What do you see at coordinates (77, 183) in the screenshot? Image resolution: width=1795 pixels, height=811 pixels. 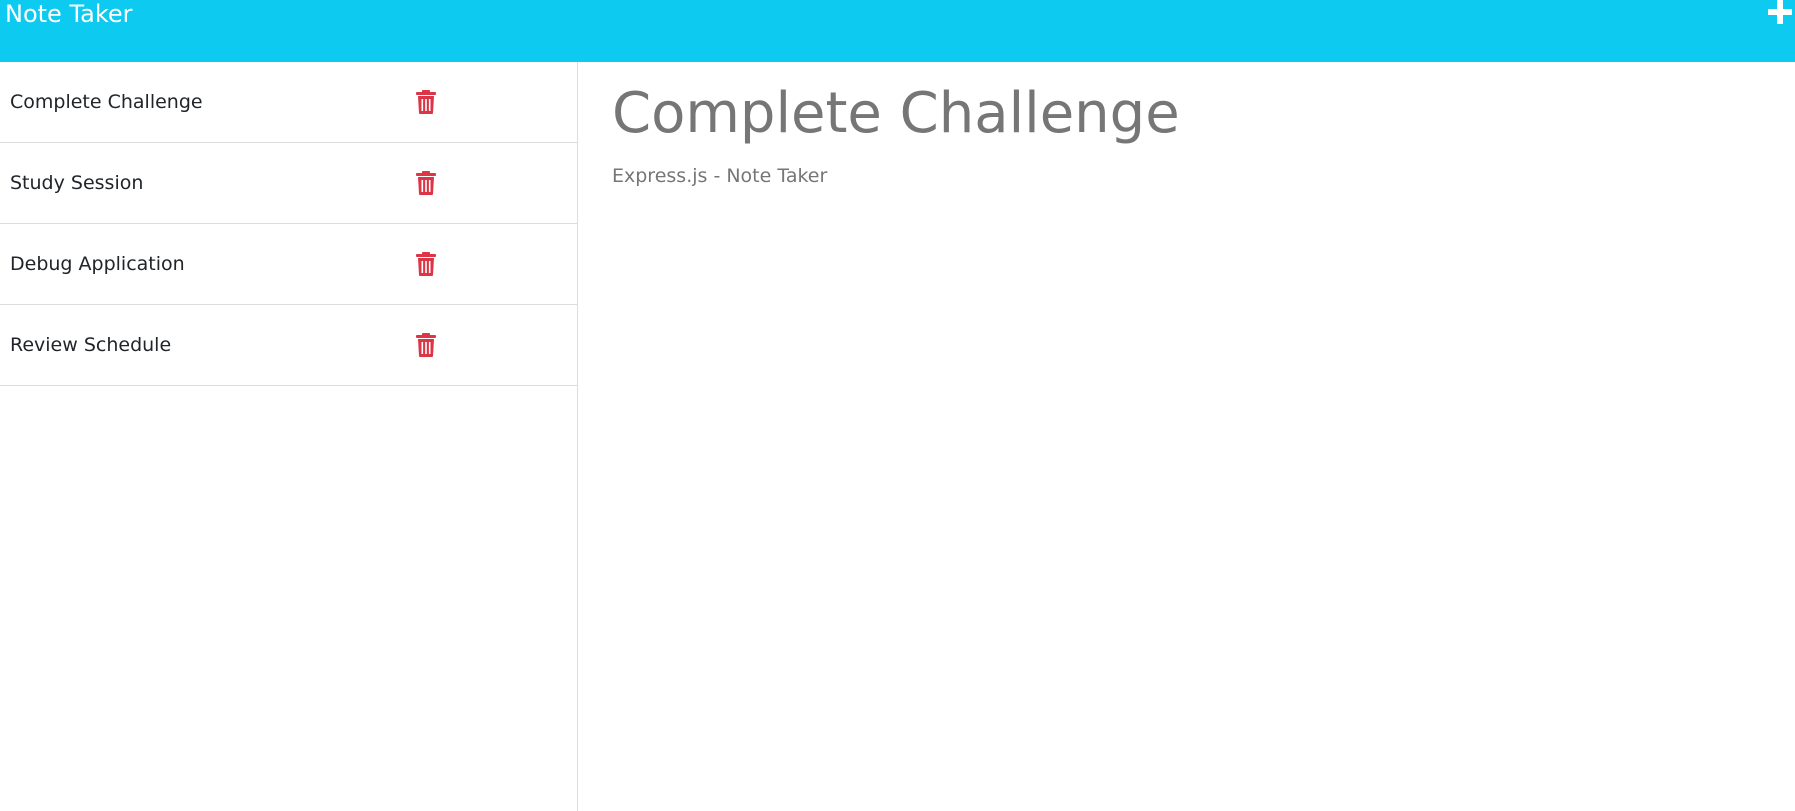 I see `note-title: Study Session` at bounding box center [77, 183].